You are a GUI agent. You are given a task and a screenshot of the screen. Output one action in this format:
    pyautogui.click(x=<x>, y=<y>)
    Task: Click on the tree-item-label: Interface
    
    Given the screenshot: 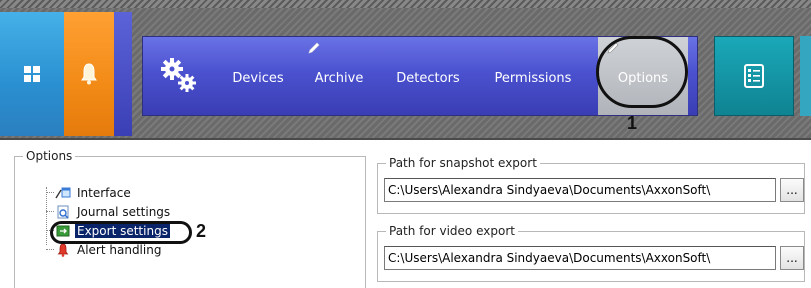 What is the action you would take?
    pyautogui.click(x=104, y=192)
    